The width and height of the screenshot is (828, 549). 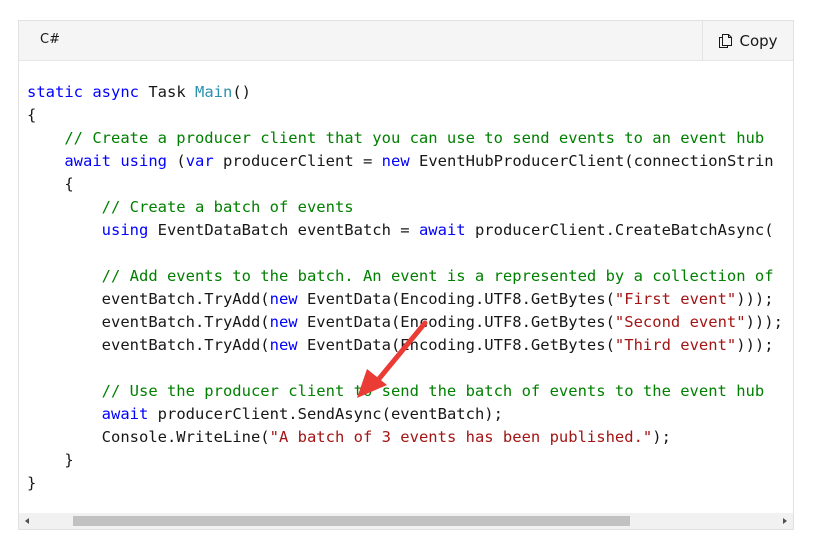 What do you see at coordinates (55, 92) in the screenshot?
I see `code-token: static` at bounding box center [55, 92].